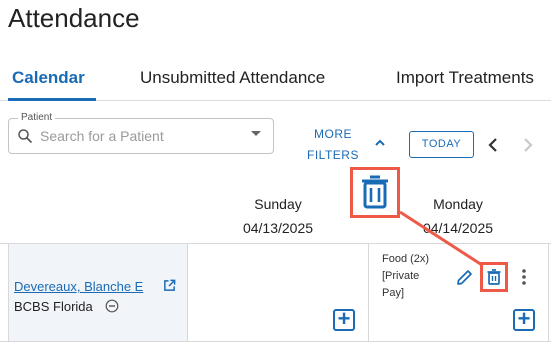  What do you see at coordinates (465, 78) in the screenshot?
I see `tab-import-treatments: Import Treatments` at bounding box center [465, 78].